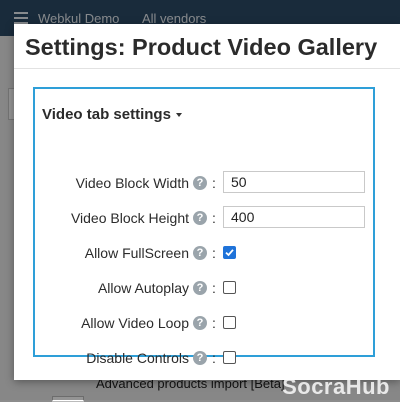  What do you see at coordinates (132, 183) in the screenshot?
I see `video-block-width-label: Video Block Width` at bounding box center [132, 183].